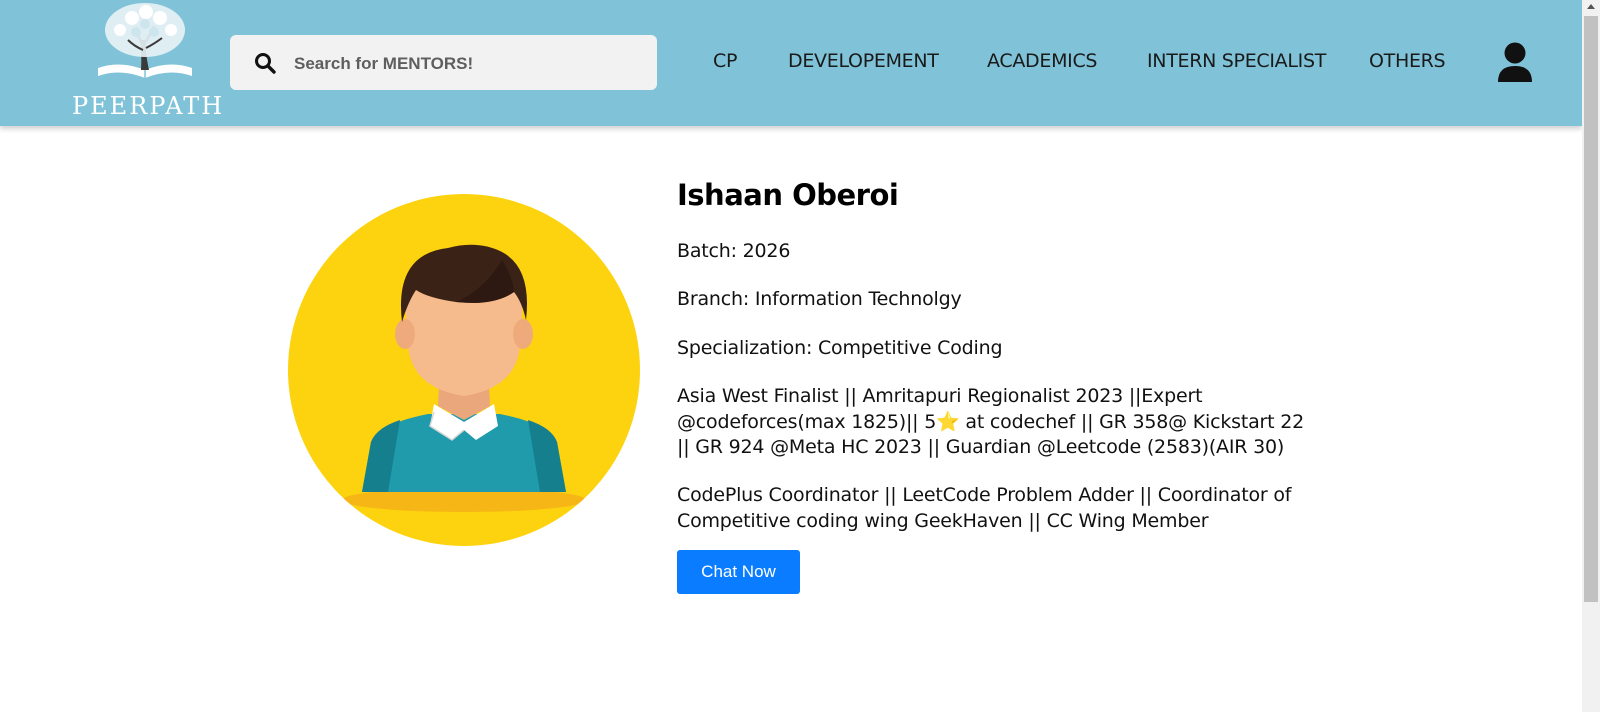 The image size is (1600, 712). I want to click on logo-text: PEERPATH, so click(148, 106).